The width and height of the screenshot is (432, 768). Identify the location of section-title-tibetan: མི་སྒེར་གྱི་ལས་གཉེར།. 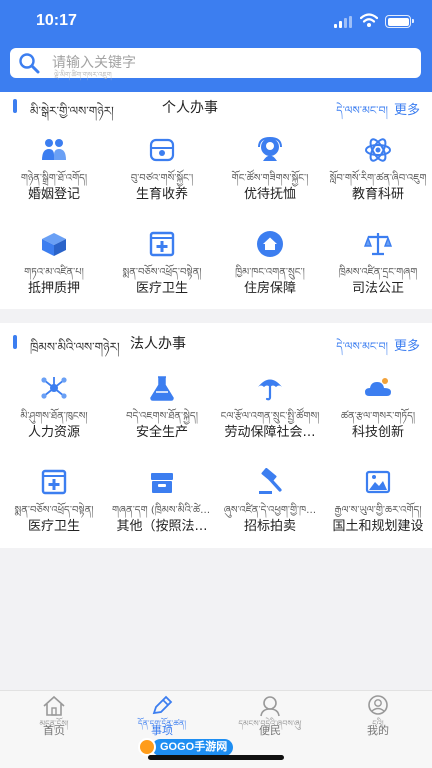
(72, 111).